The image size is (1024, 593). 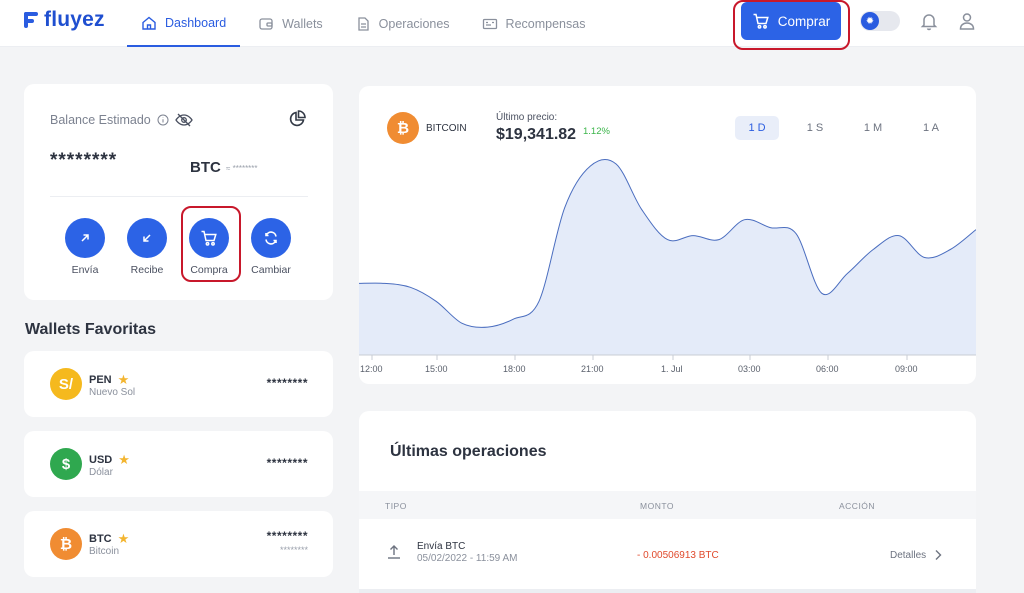 What do you see at coordinates (906, 369) in the screenshot?
I see `x-tick-label: 09:00` at bounding box center [906, 369].